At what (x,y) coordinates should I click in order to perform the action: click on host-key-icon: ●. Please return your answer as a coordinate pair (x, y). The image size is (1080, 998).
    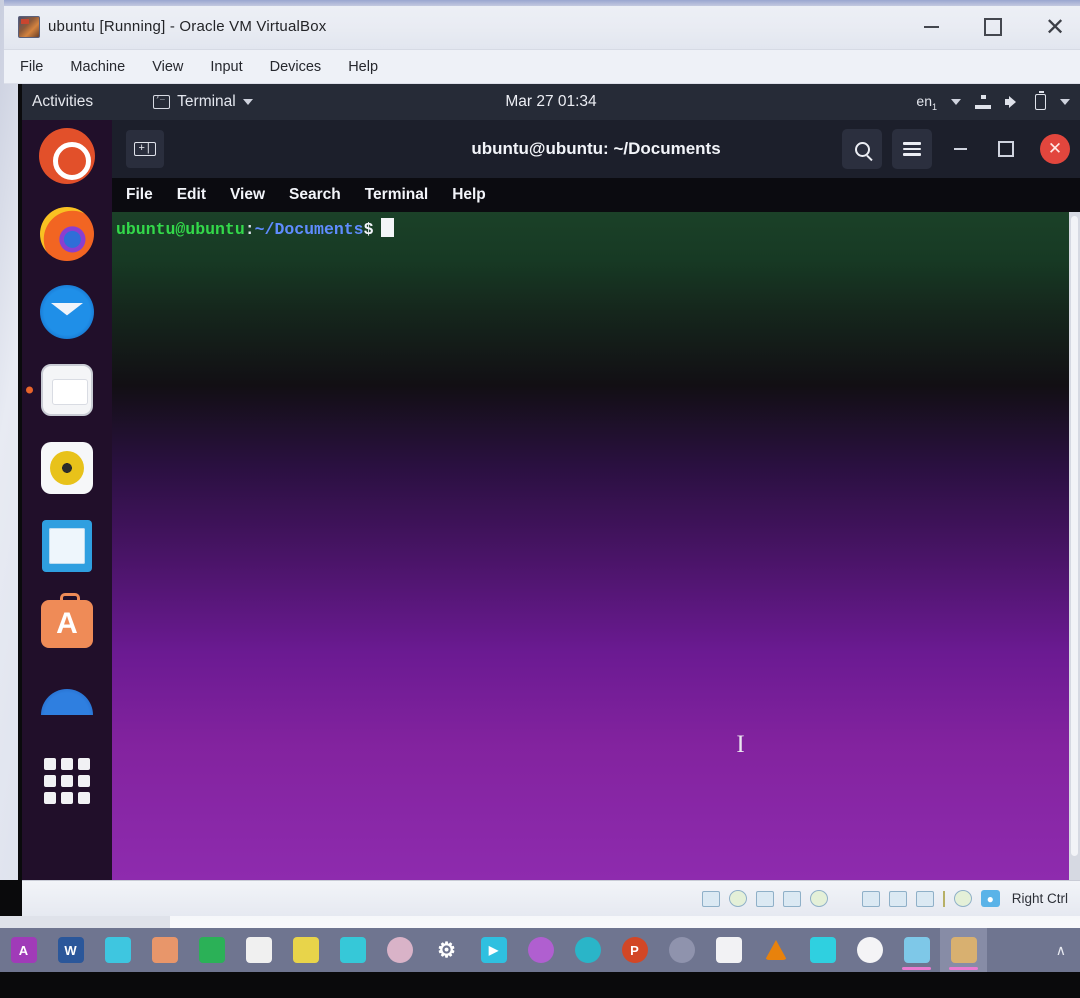
    Looking at the image, I should click on (990, 898).